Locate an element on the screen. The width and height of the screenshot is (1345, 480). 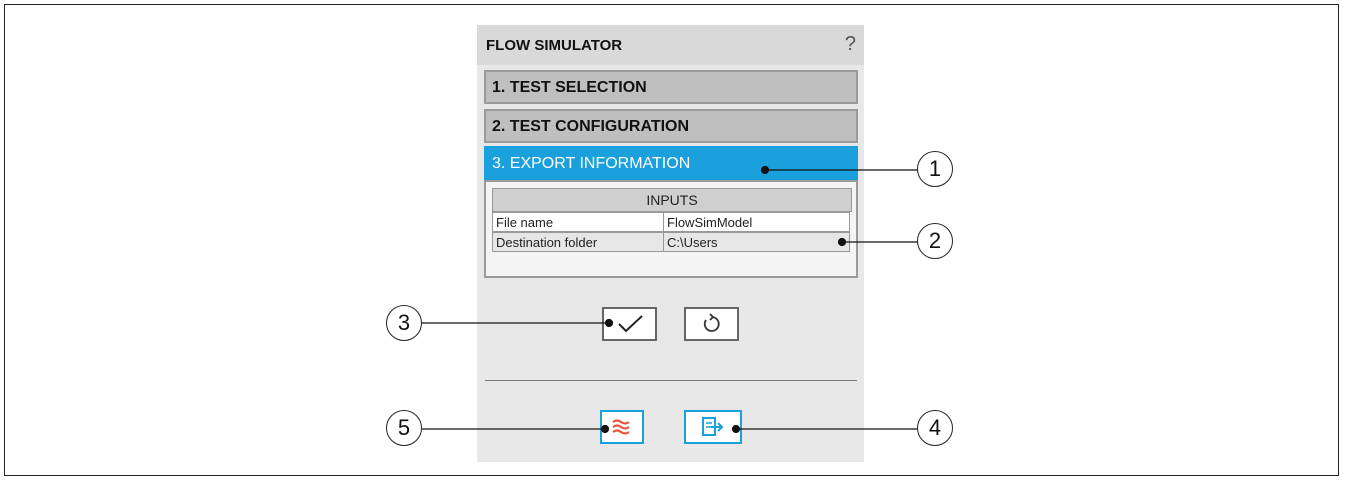
help-icon: ? is located at coordinates (850, 44).